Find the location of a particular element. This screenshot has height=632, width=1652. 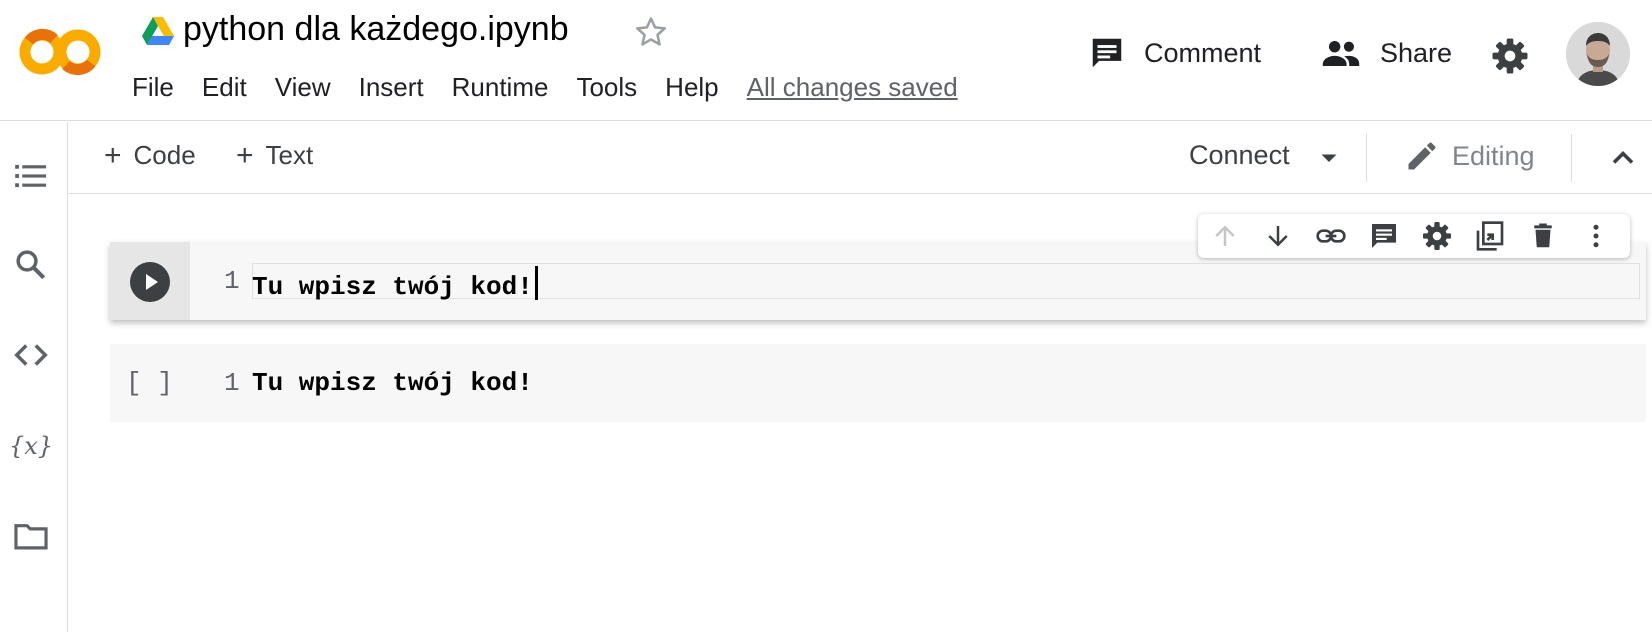

save-status-link: All changes saved is located at coordinates (852, 87).